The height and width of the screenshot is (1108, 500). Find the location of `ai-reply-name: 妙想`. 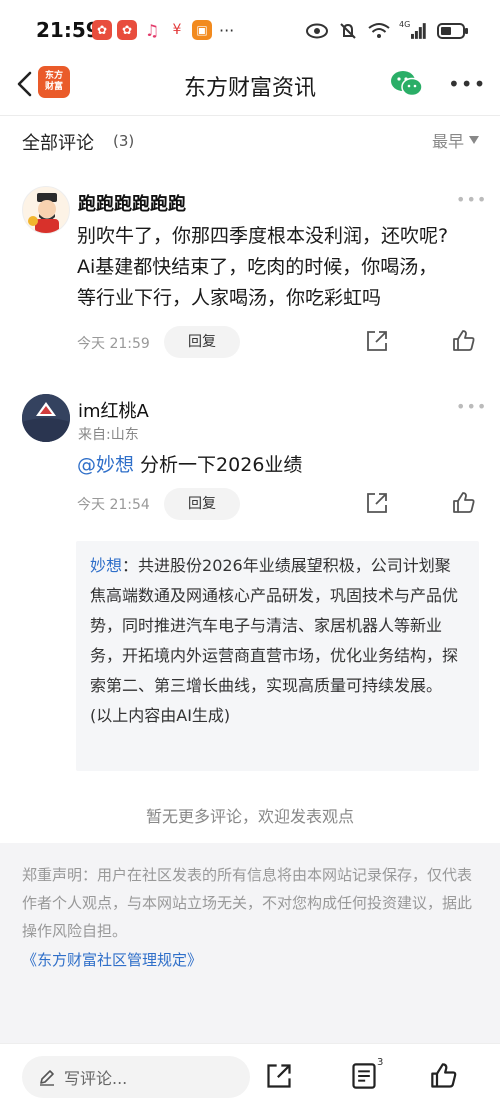

ai-reply-name: 妙想 is located at coordinates (106, 565).